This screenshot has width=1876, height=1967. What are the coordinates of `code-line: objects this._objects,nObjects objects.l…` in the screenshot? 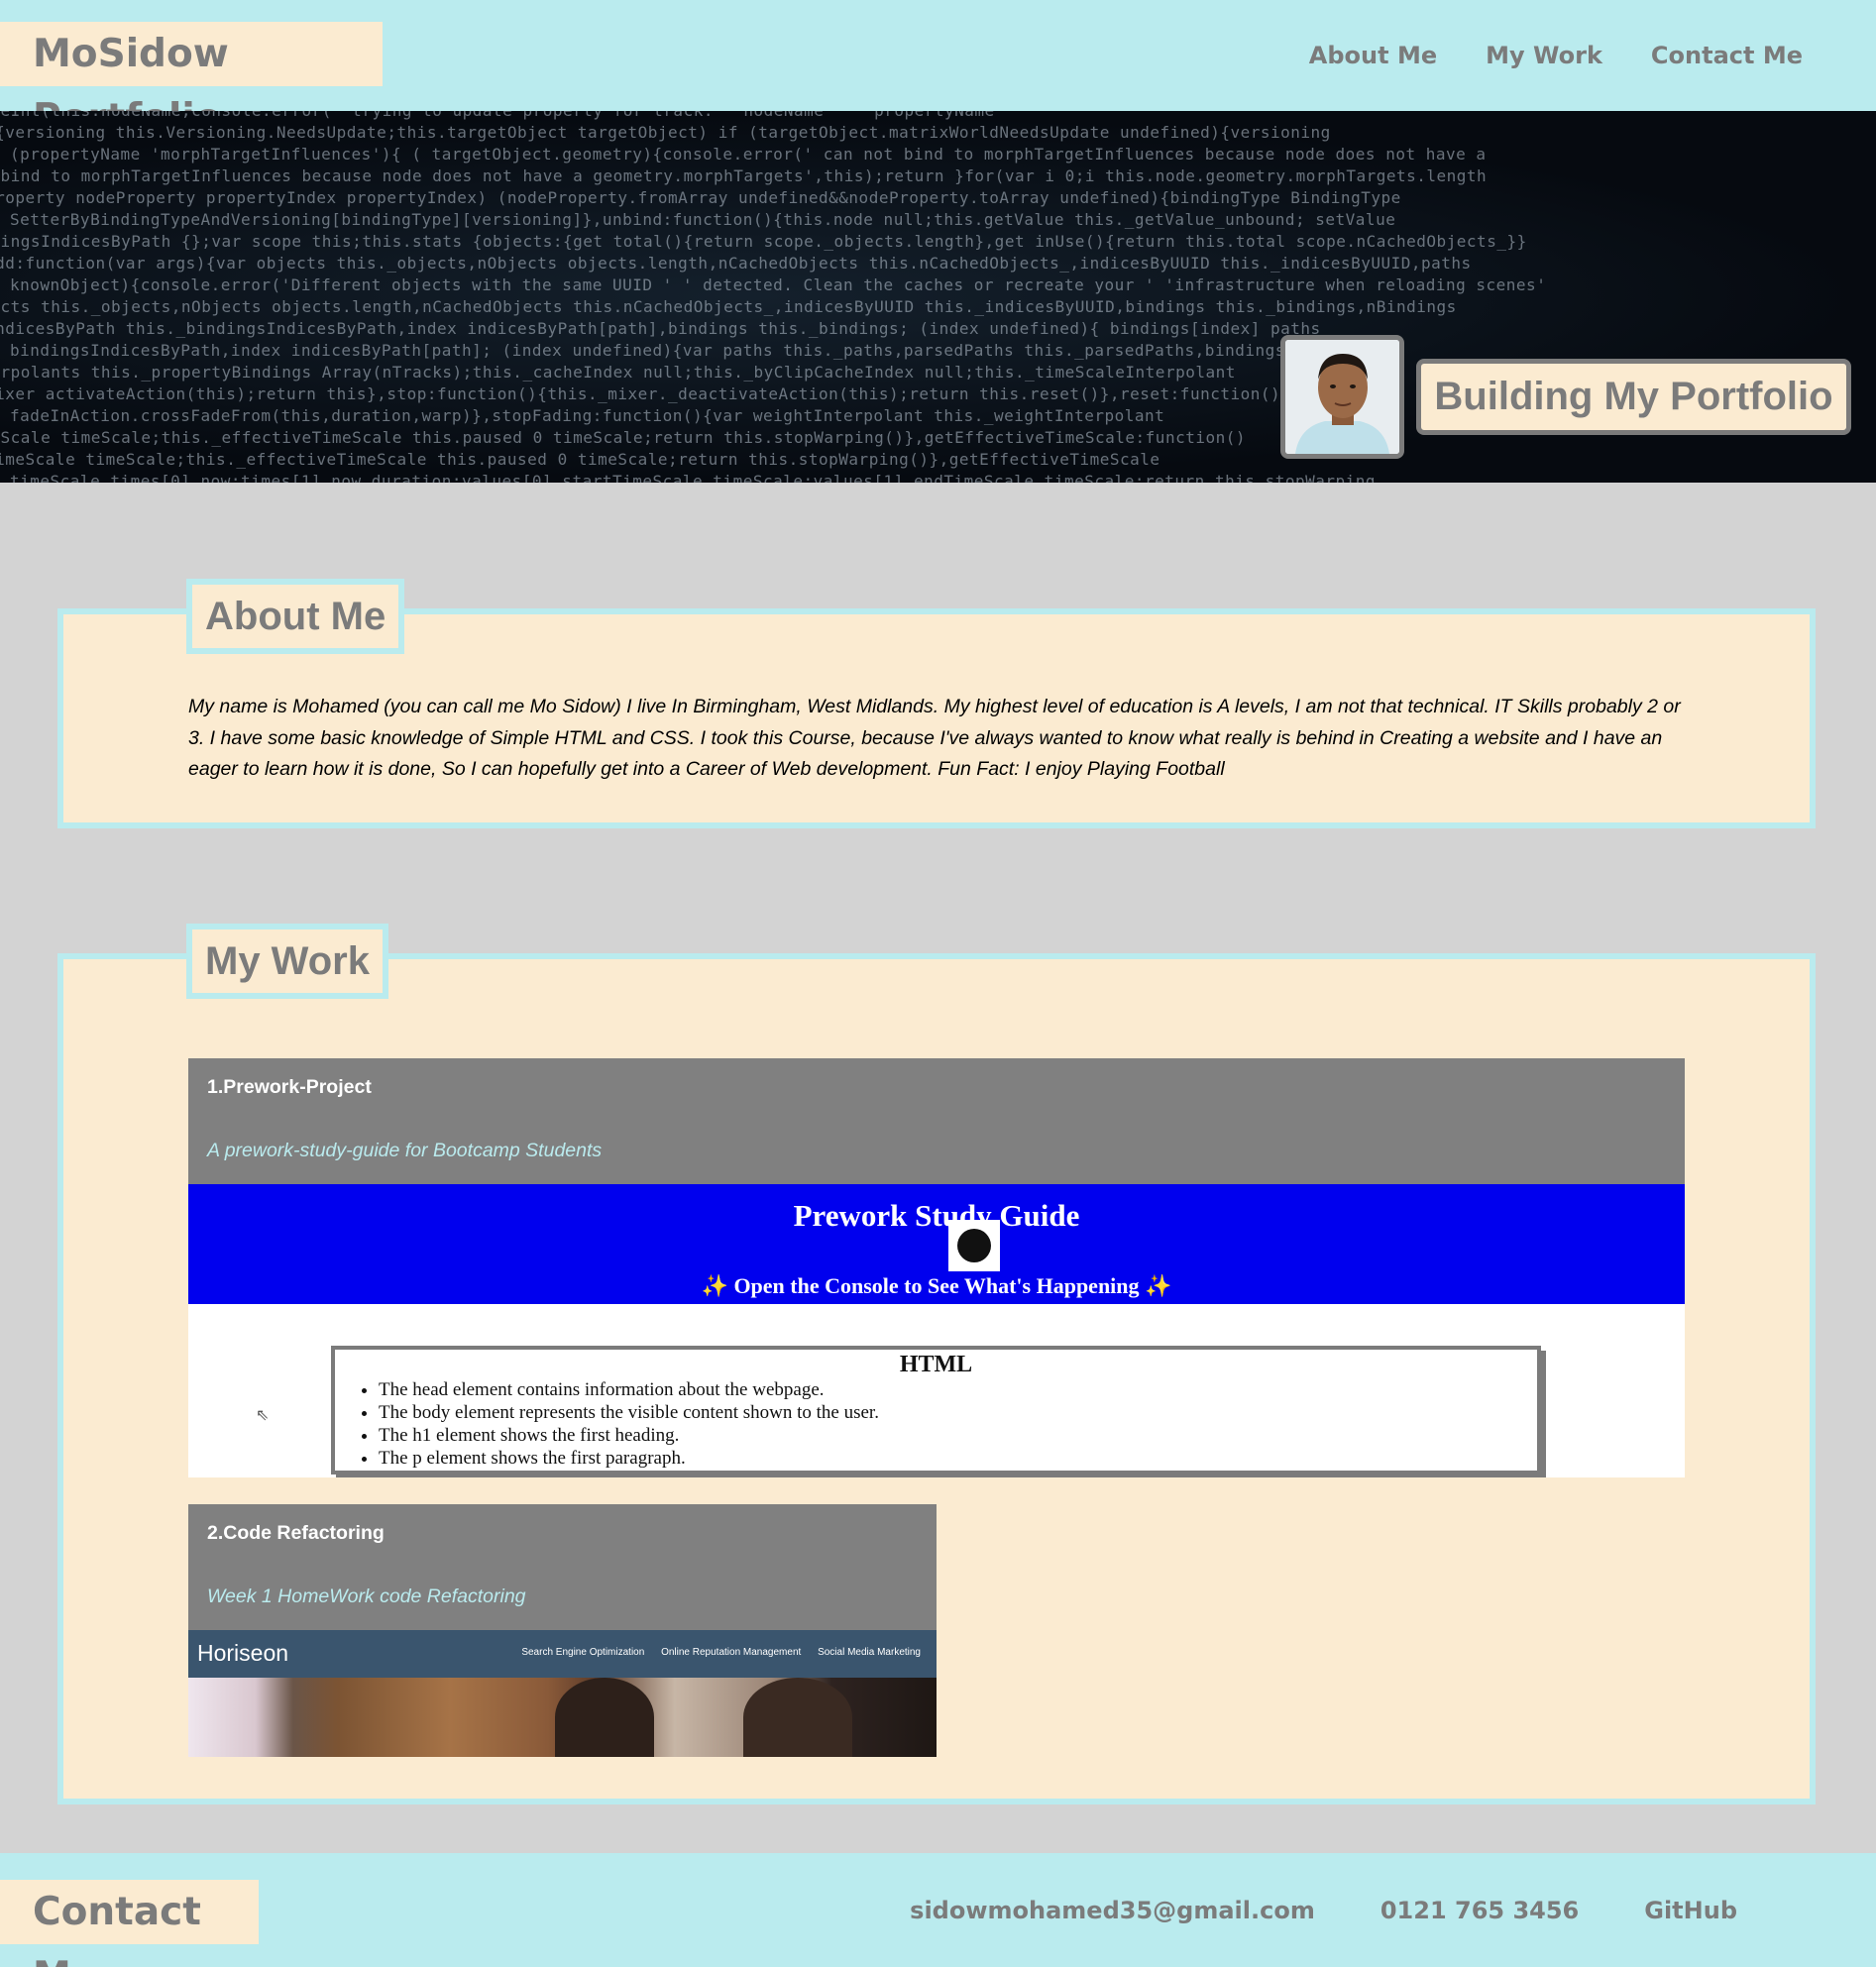 It's located at (729, 306).